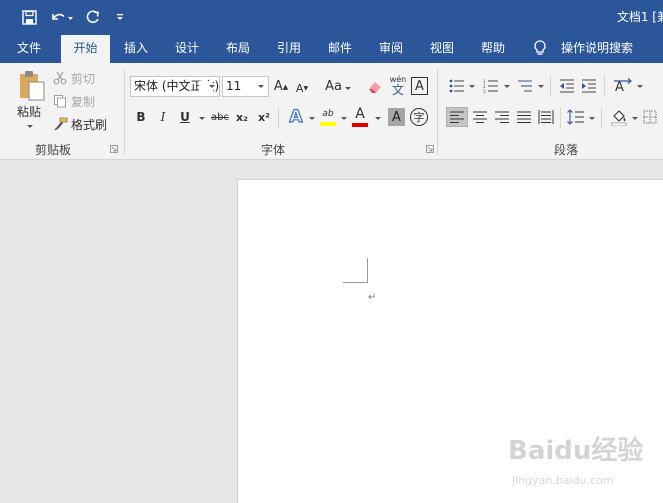  What do you see at coordinates (296, 117) in the screenshot?
I see `text-effects-icon: A` at bounding box center [296, 117].